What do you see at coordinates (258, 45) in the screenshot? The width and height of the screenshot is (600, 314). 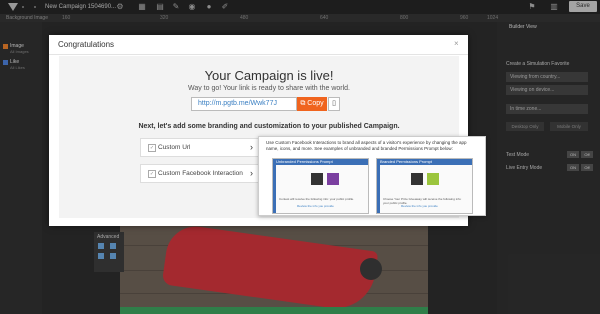 I see `modal-header: Congratulations ×` at bounding box center [258, 45].